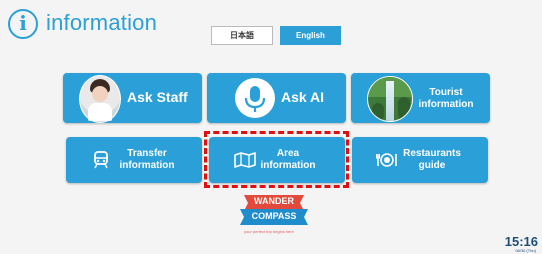  Describe the element at coordinates (303, 97) in the screenshot. I see `ask-ai-label: Ask AI` at that location.